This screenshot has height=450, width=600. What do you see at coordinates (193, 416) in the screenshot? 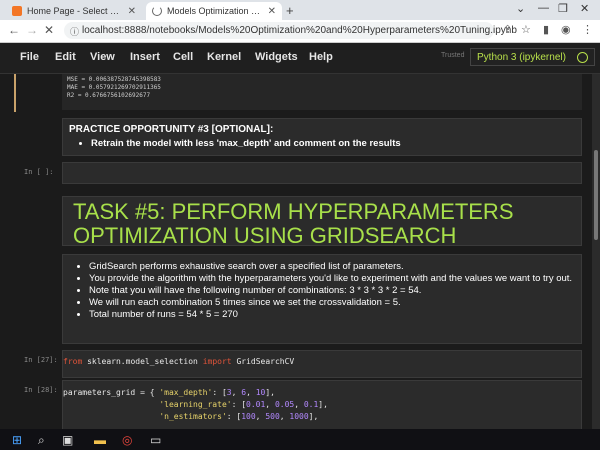
I see `code-key: 'n_estimators'` at bounding box center [193, 416].